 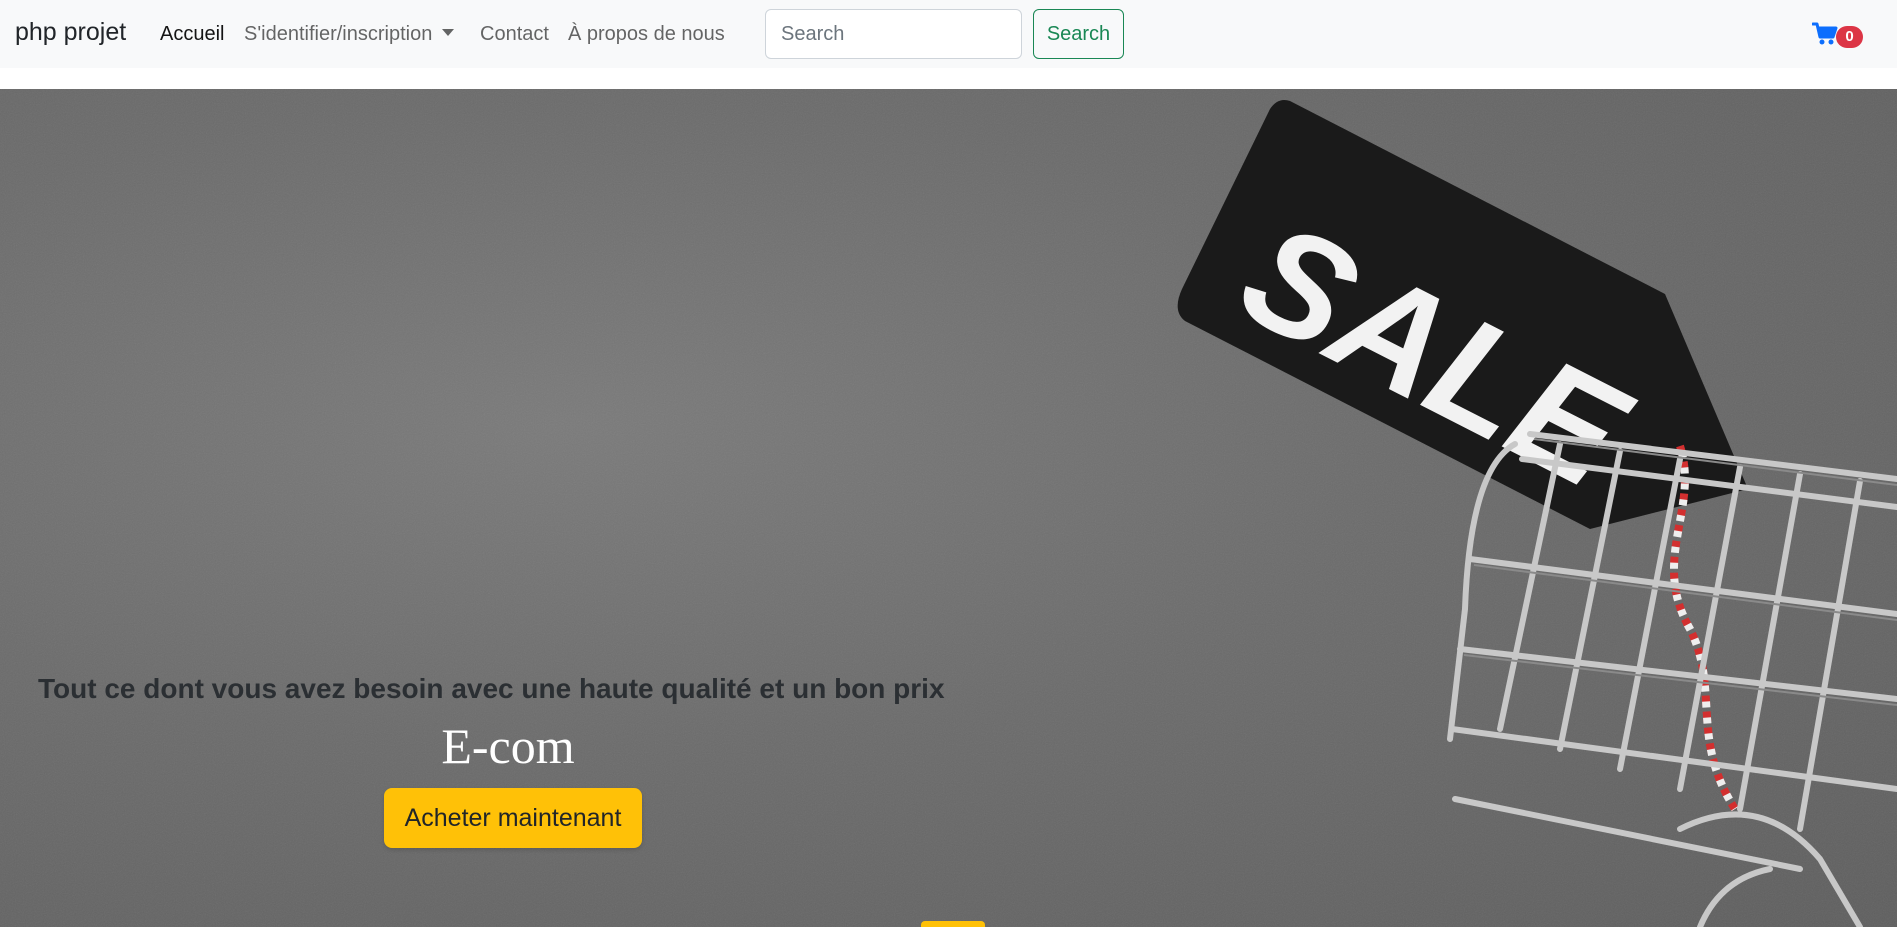 I want to click on cart-button: 0, so click(x=1838, y=35).